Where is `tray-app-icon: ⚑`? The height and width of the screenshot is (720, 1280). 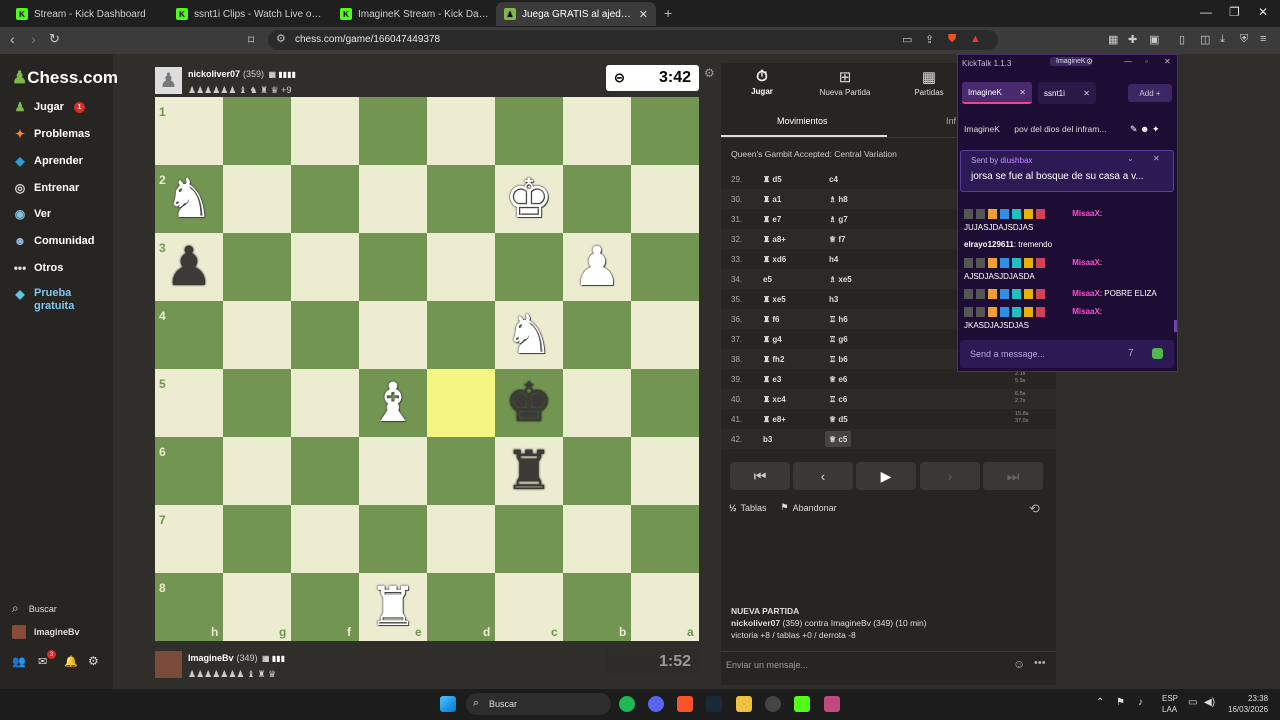 tray-app-icon: ⚑ is located at coordinates (1120, 702).